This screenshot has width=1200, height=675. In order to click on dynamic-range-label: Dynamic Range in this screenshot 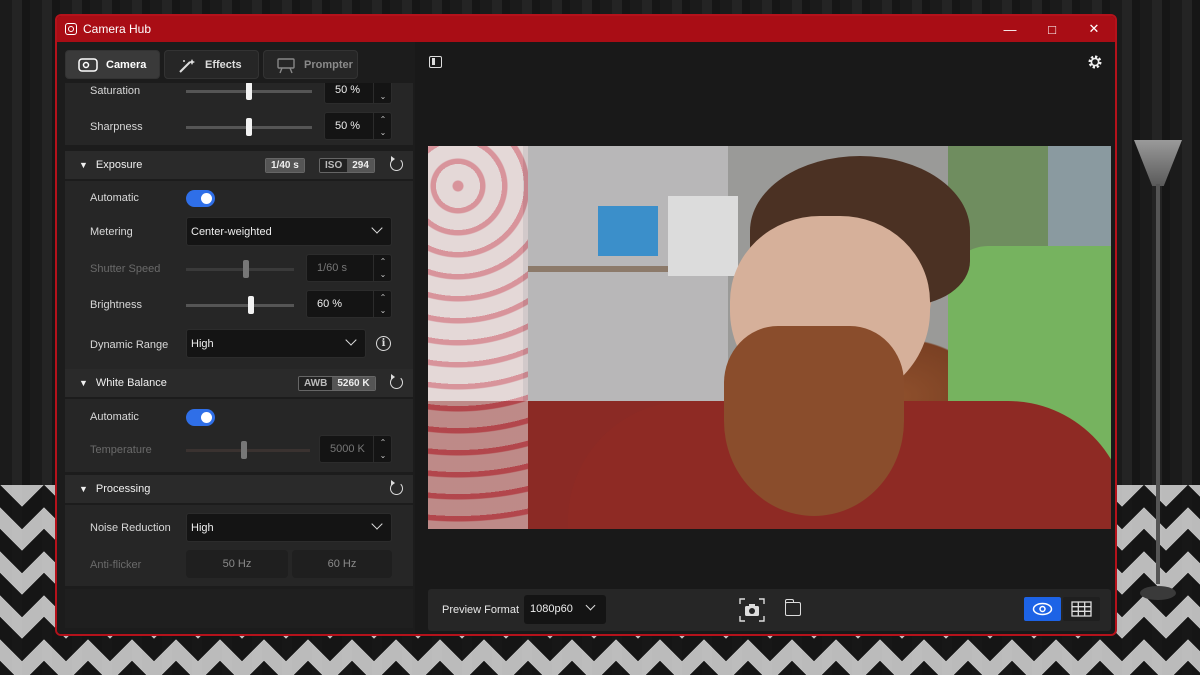, I will do `click(129, 345)`.